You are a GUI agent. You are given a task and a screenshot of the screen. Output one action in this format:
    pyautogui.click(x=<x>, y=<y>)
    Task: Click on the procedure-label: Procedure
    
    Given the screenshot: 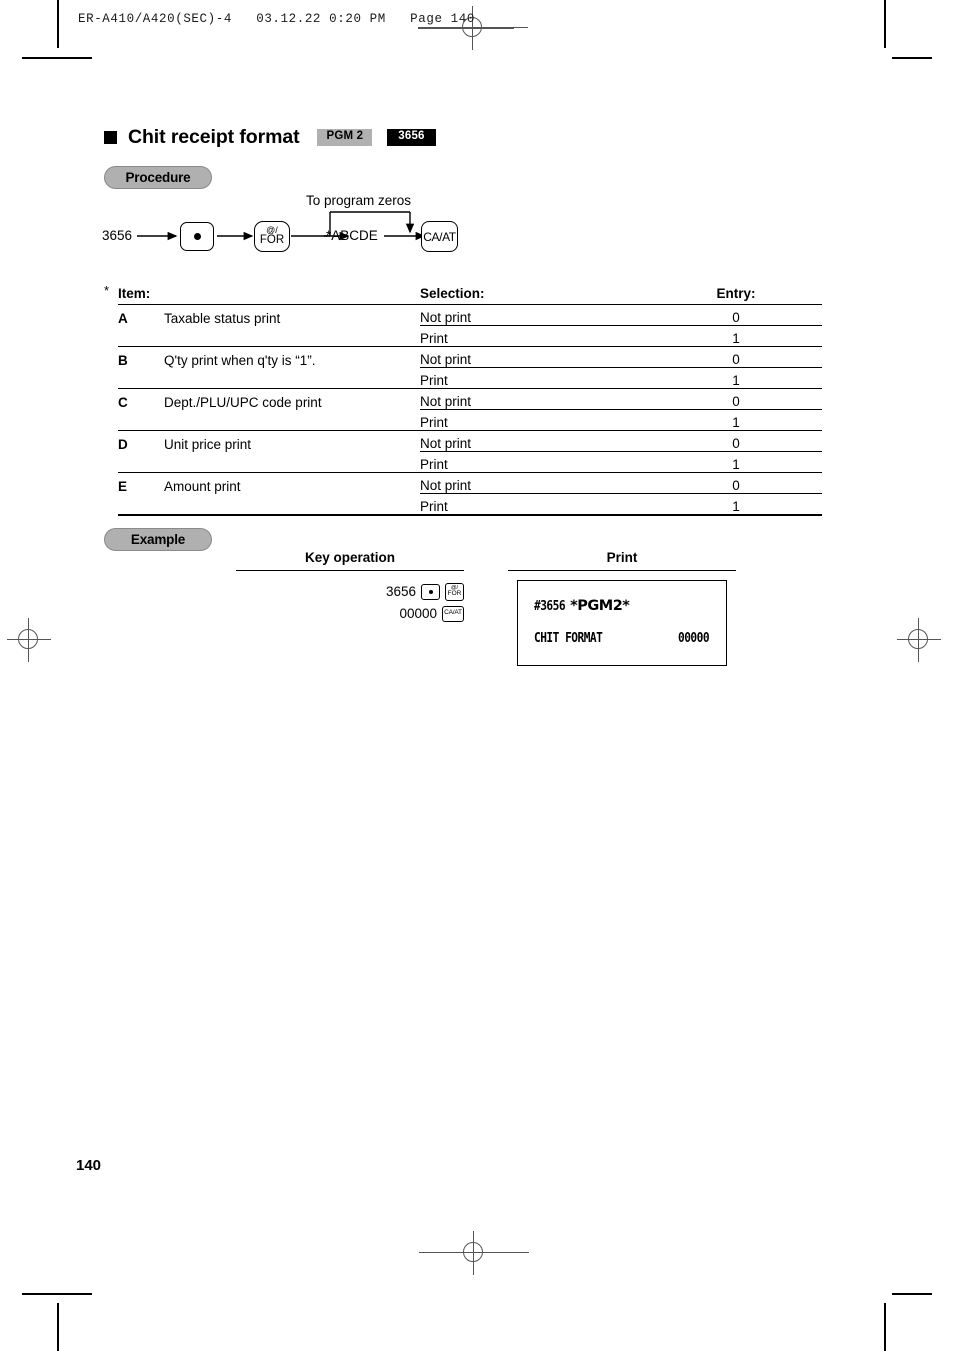 What is the action you would take?
    pyautogui.click(x=158, y=177)
    